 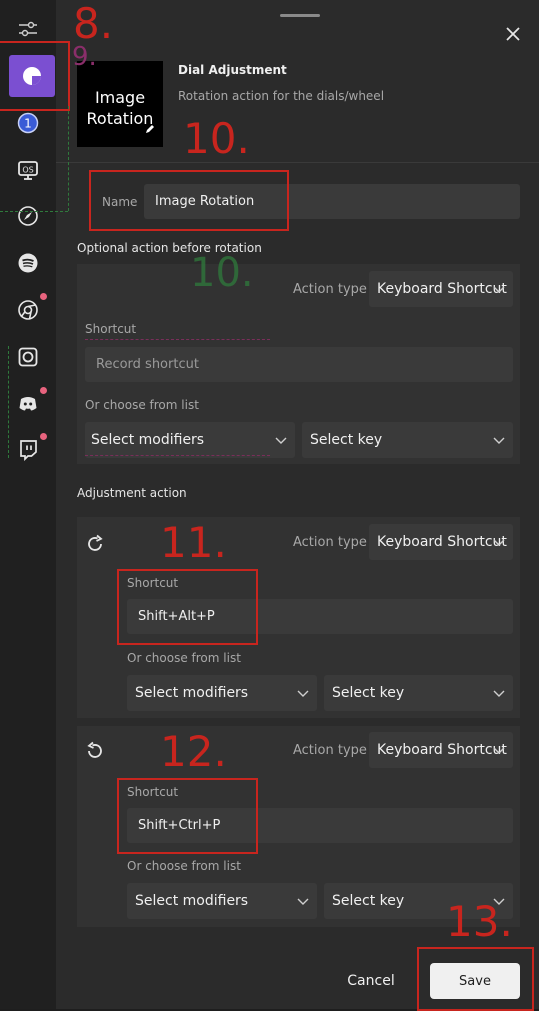 I want to click on clockwise-modifiers-select: Select modifiers, so click(x=222, y=693).